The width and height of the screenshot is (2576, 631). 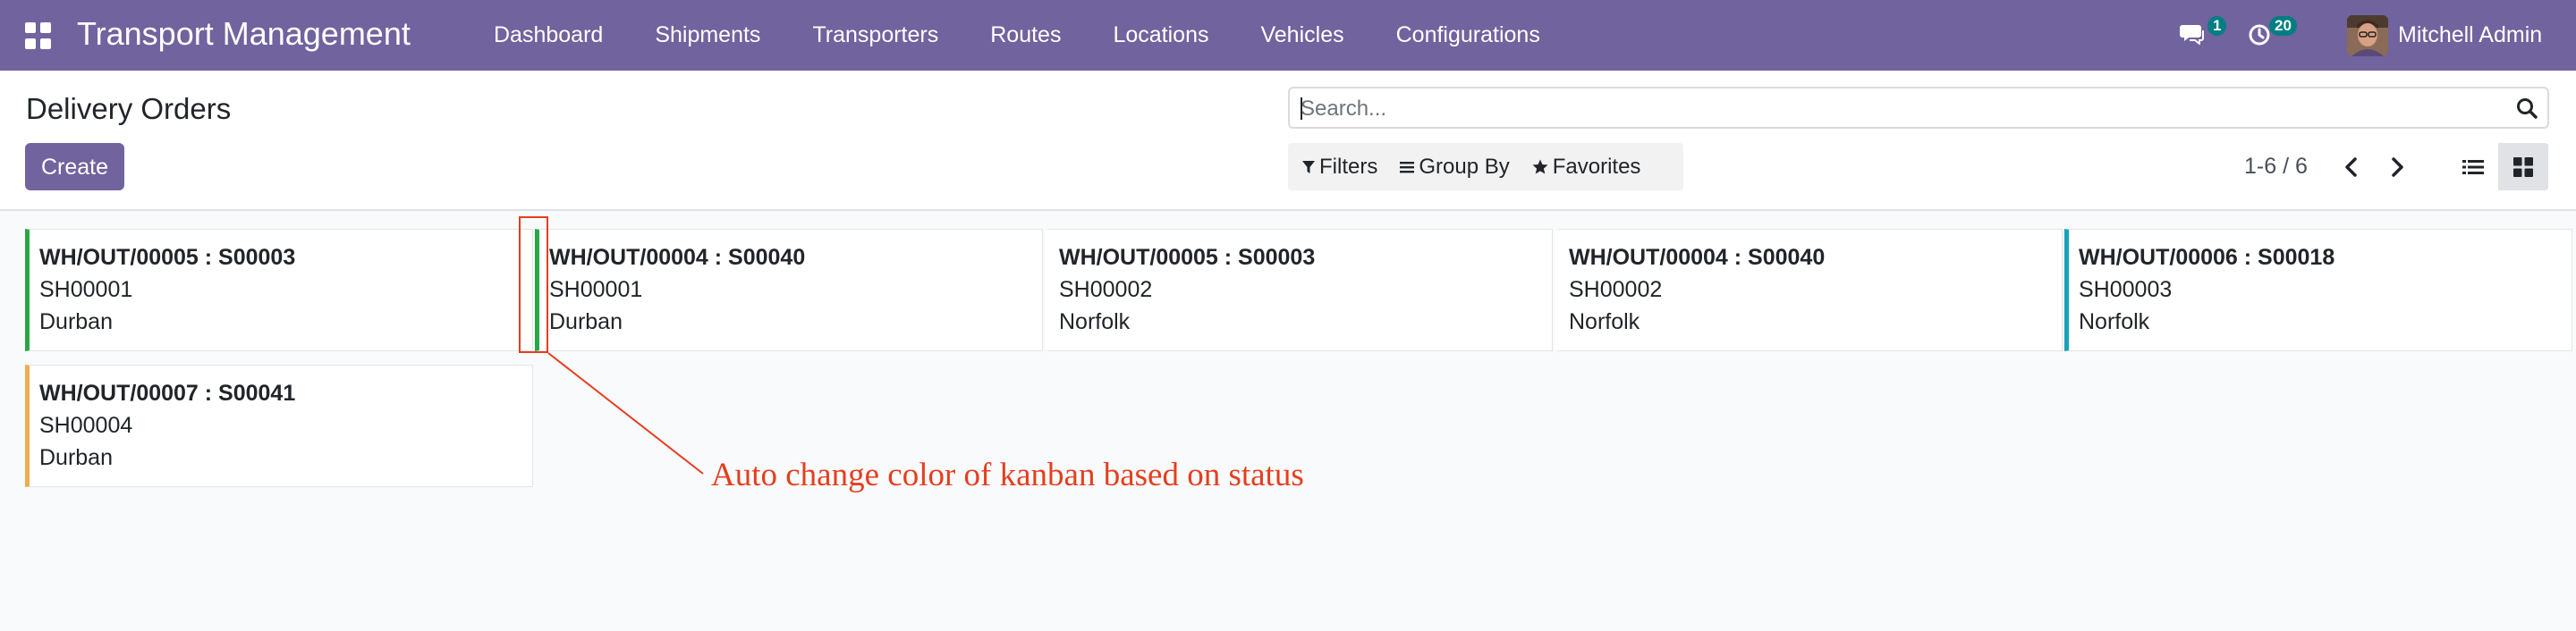 I want to click on card-shipment: SH00003, so click(x=2126, y=289).